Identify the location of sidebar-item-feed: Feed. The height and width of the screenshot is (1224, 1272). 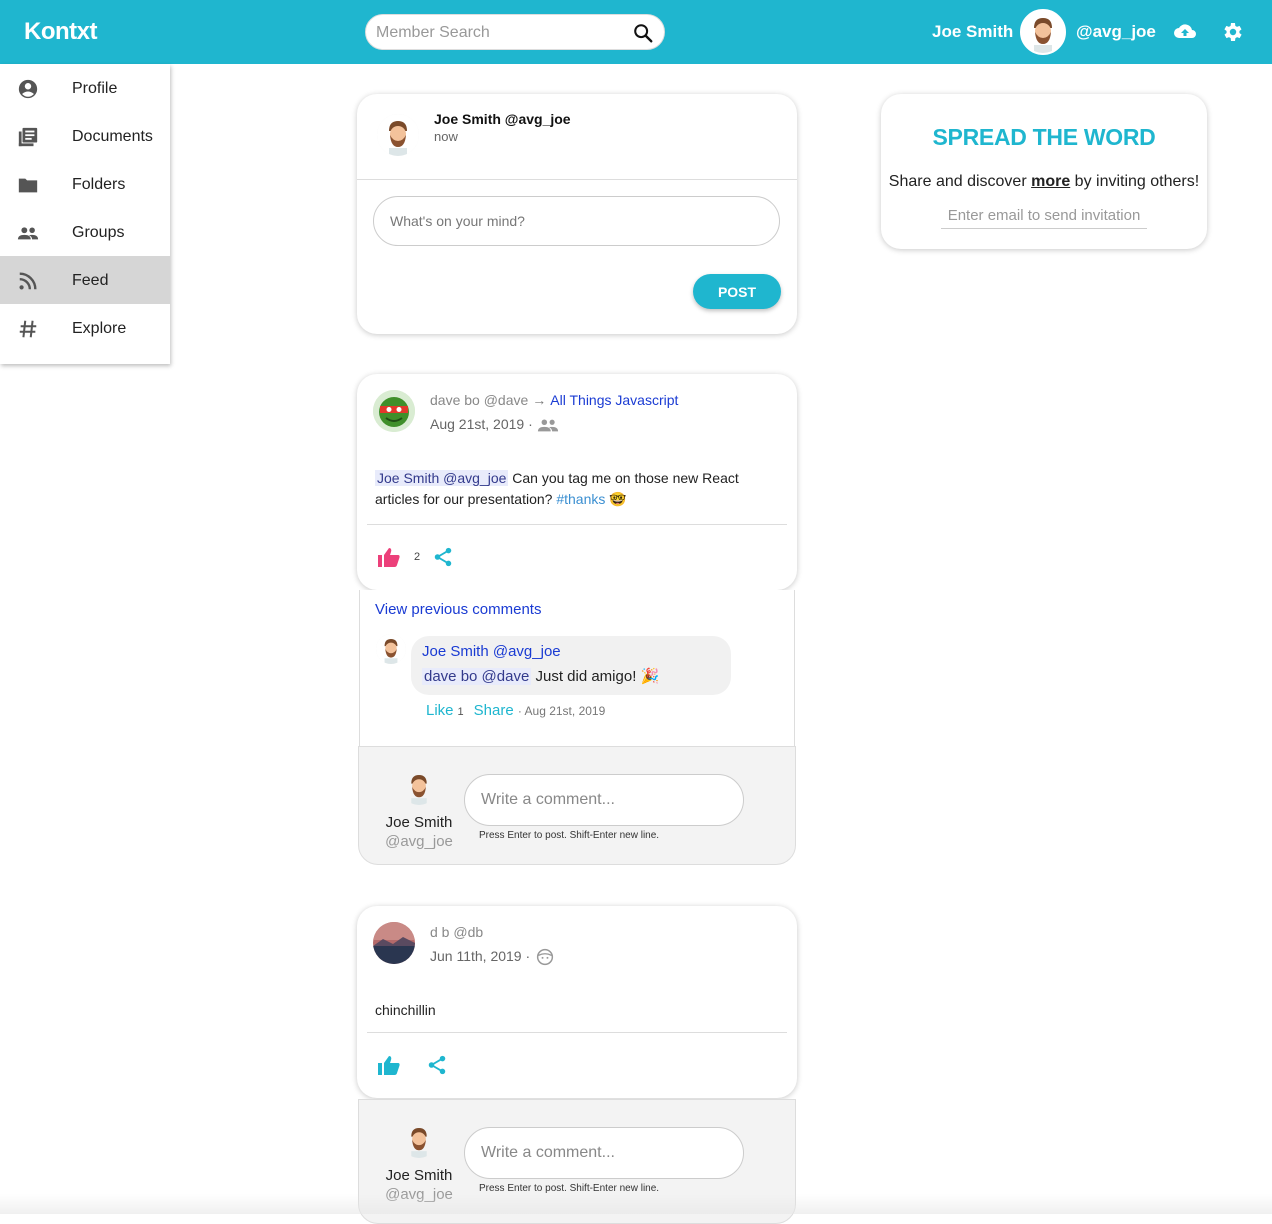
(85, 280).